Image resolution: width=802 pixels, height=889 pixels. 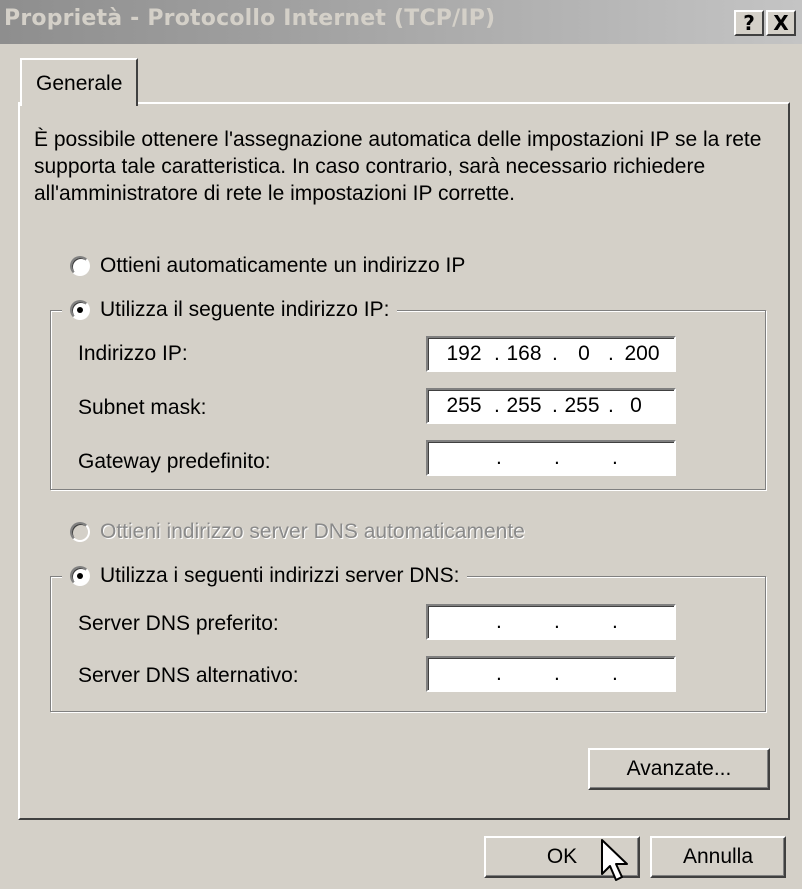 I want to click on gateway-input: . . ., so click(x=551, y=458).